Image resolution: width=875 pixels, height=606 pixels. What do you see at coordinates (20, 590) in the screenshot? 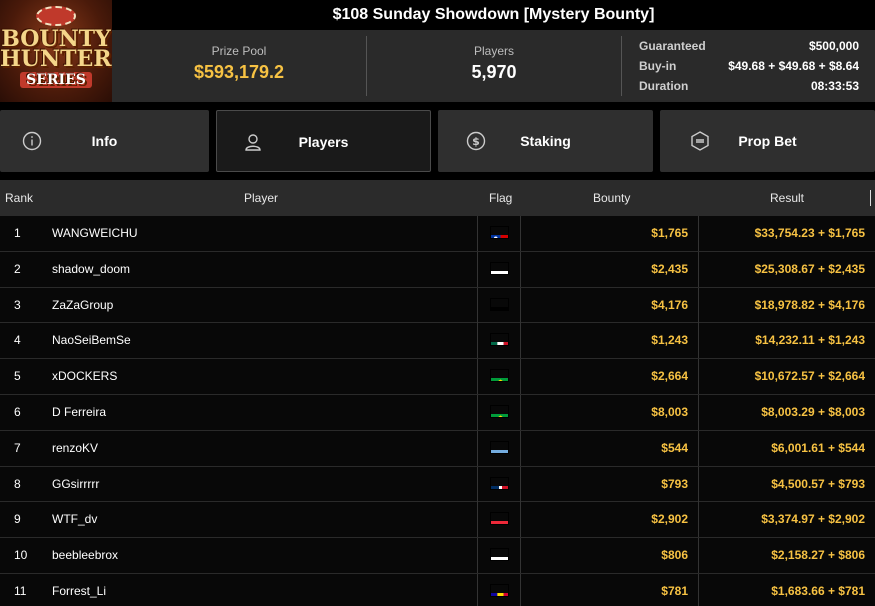
I see `rank-cell: 11` at bounding box center [20, 590].